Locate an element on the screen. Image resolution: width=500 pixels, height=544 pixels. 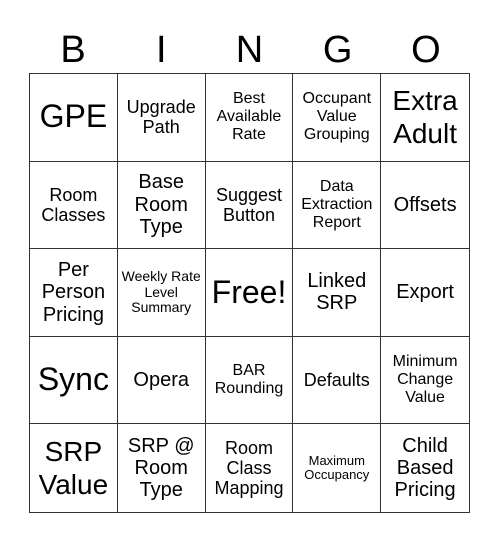
free-space-cell: Free! is located at coordinates (249, 293).